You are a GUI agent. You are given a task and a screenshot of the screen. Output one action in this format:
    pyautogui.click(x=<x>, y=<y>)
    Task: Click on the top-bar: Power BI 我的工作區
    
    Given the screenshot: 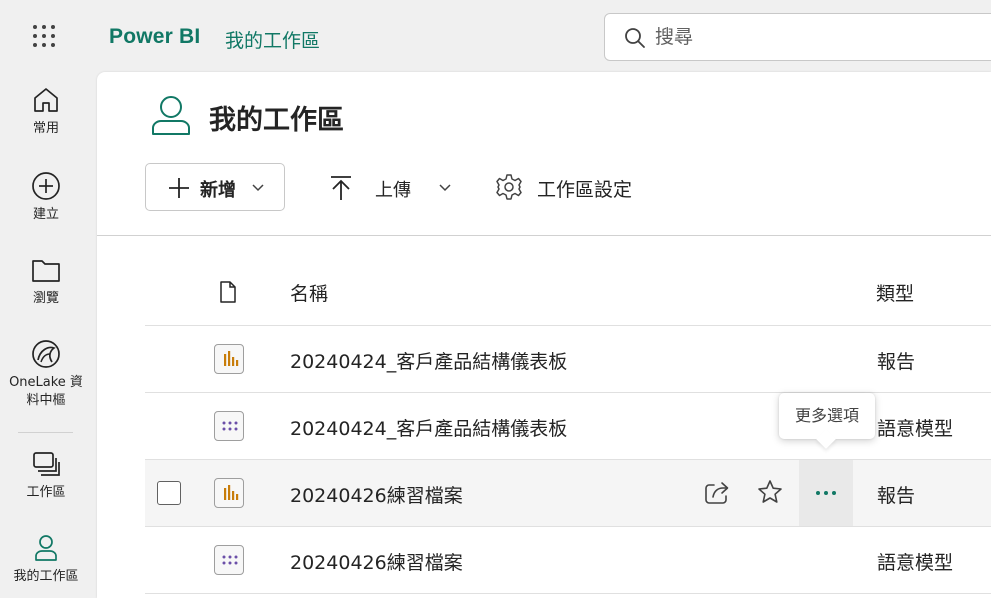 What is the action you would take?
    pyautogui.click(x=495, y=36)
    